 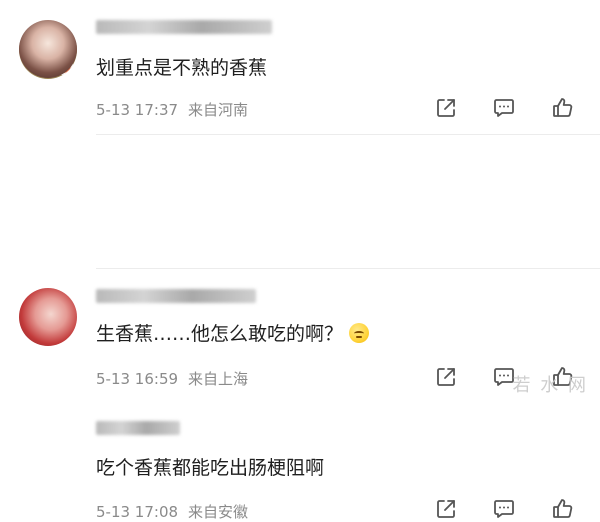 What do you see at coordinates (504, 509) in the screenshot?
I see `comment-icon` at bounding box center [504, 509].